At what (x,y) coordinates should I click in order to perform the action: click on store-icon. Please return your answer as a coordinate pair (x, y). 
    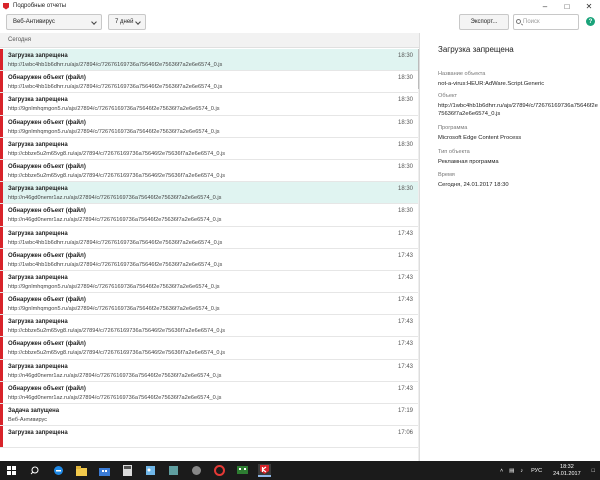
    Looking at the image, I should click on (104, 470).